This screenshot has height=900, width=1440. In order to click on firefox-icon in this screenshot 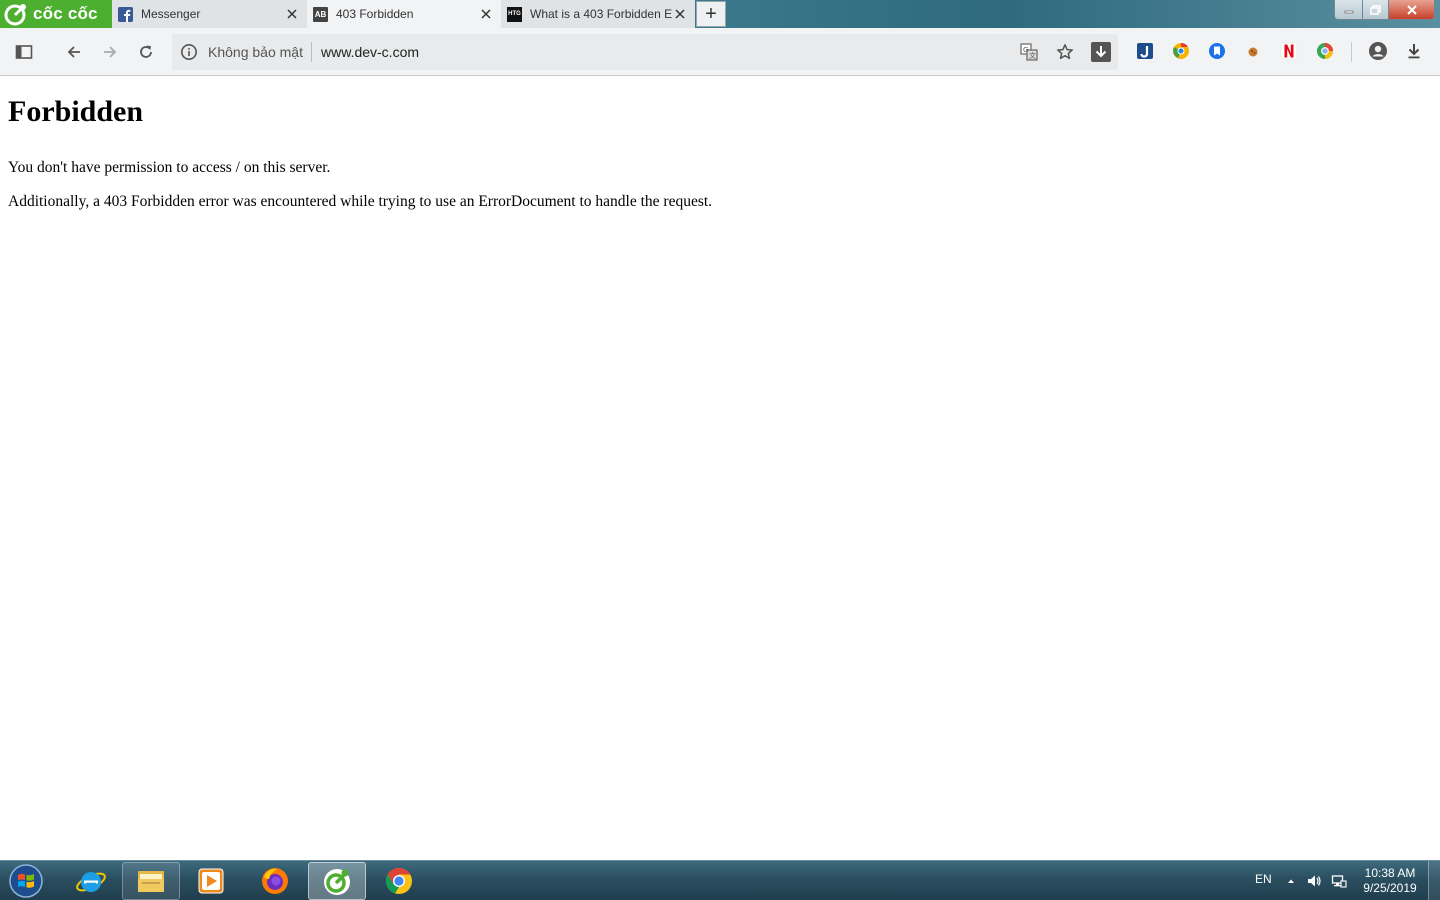, I will do `click(275, 881)`.